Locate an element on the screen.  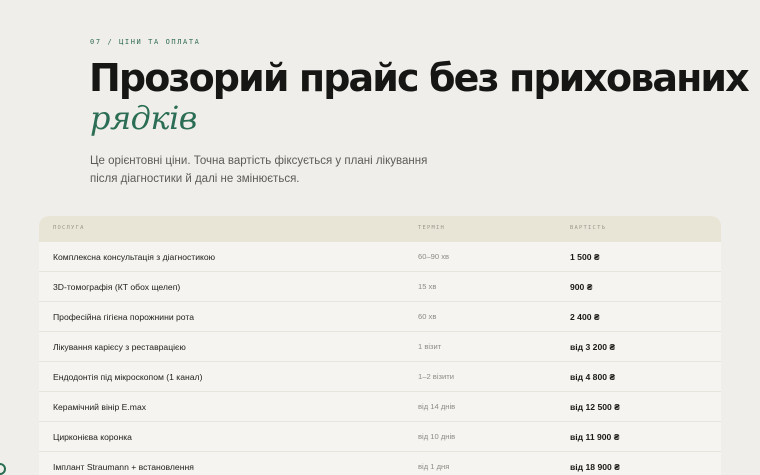
row-price: 900 ₴ is located at coordinates (581, 286).